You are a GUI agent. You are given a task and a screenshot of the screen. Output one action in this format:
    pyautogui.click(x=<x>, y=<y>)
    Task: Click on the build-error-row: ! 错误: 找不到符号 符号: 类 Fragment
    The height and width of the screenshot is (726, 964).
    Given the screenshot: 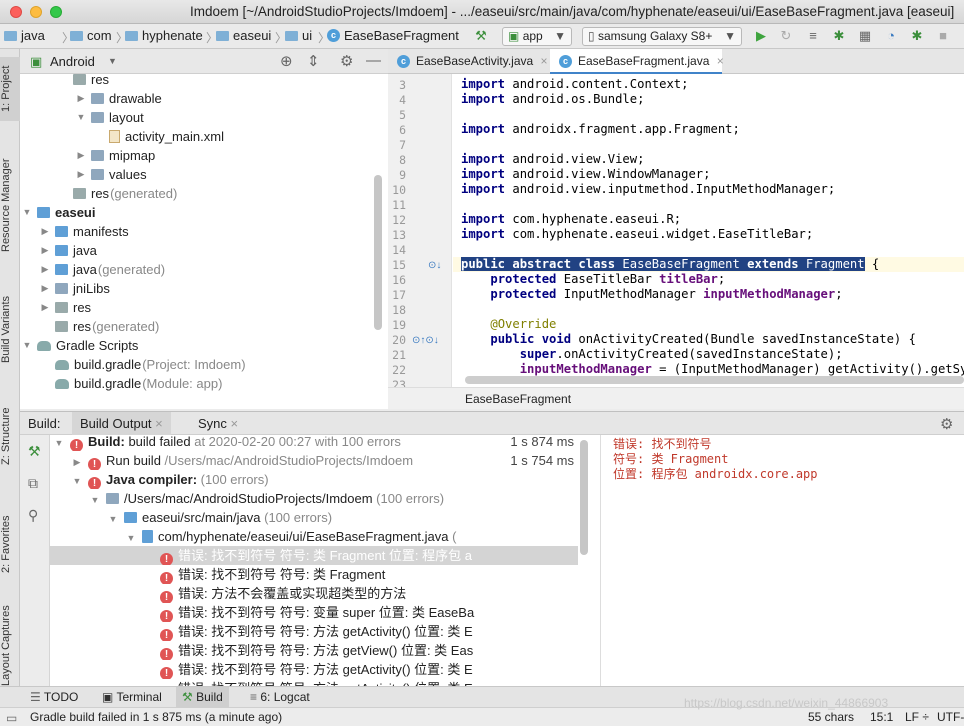 What is the action you would take?
    pyautogui.click(x=314, y=574)
    